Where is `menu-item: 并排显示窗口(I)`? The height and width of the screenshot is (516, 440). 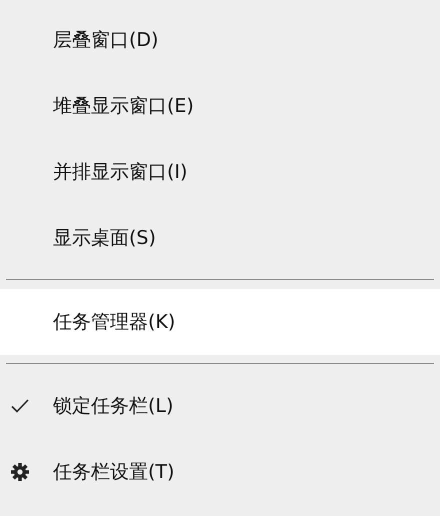
menu-item: 并排显示窗口(I) is located at coordinates (220, 172).